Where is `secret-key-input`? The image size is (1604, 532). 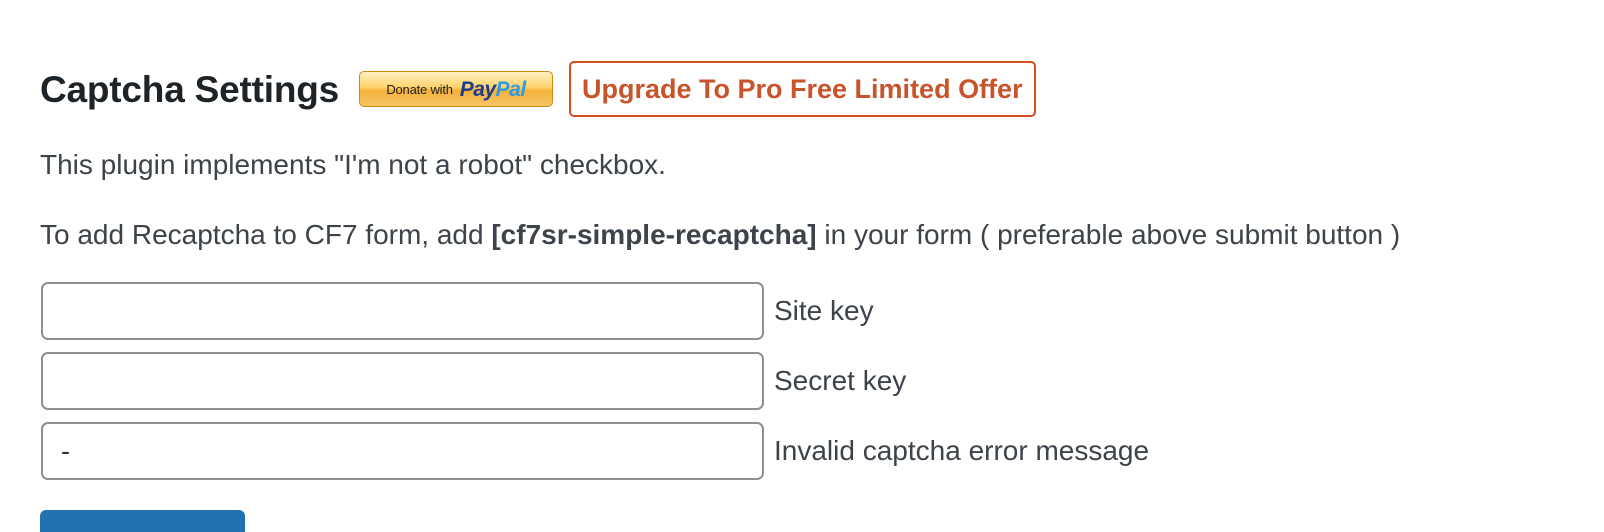
secret-key-input is located at coordinates (402, 381).